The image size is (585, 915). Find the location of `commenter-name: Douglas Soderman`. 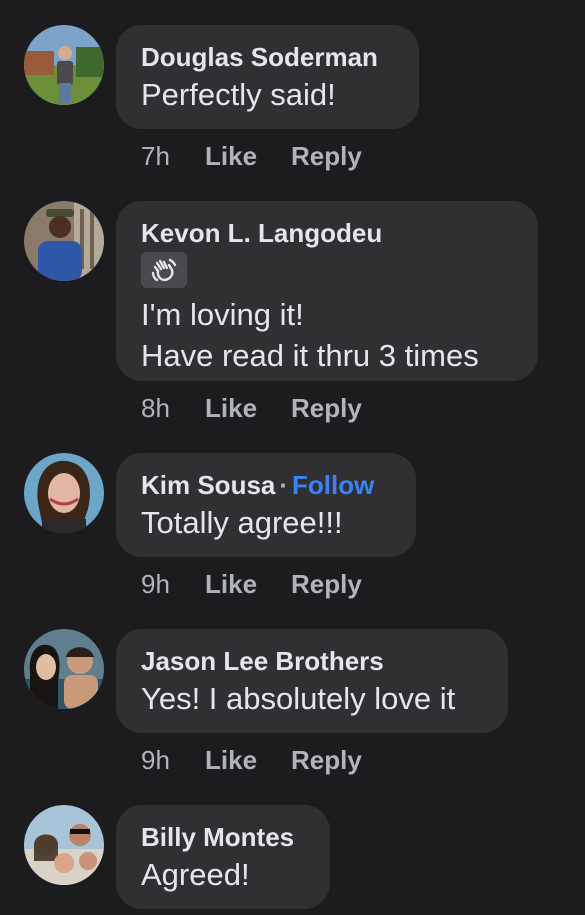

commenter-name: Douglas Soderman is located at coordinates (259, 57).